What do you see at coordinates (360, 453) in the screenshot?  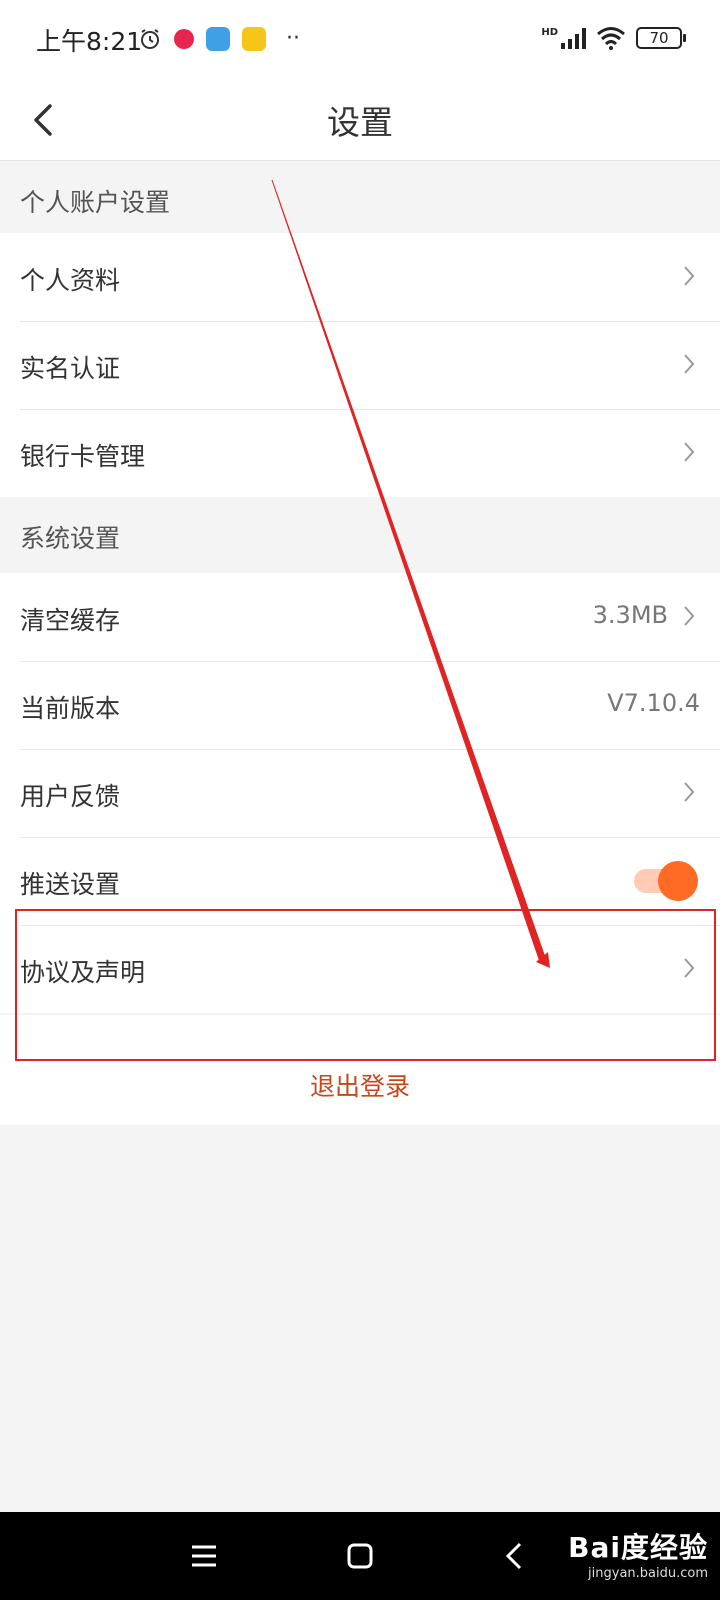 I see `settings-item-bank-card: 银行卡管理` at bounding box center [360, 453].